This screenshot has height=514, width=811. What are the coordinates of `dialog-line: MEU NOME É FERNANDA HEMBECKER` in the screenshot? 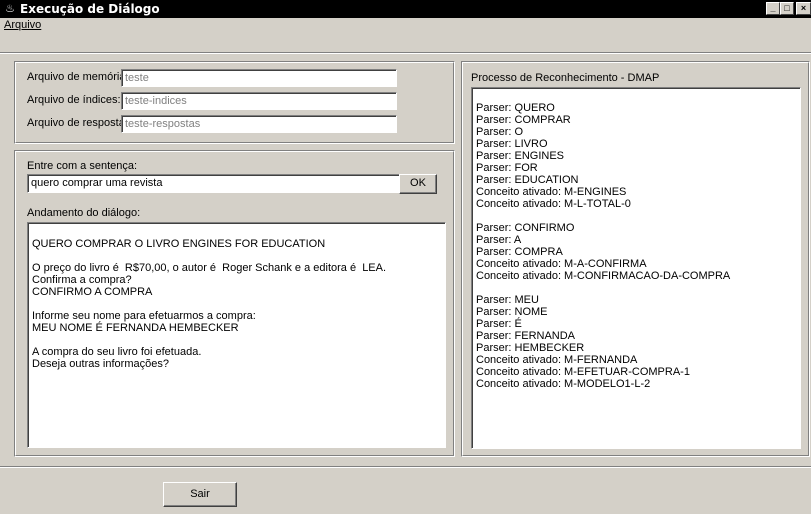 It's located at (135, 328).